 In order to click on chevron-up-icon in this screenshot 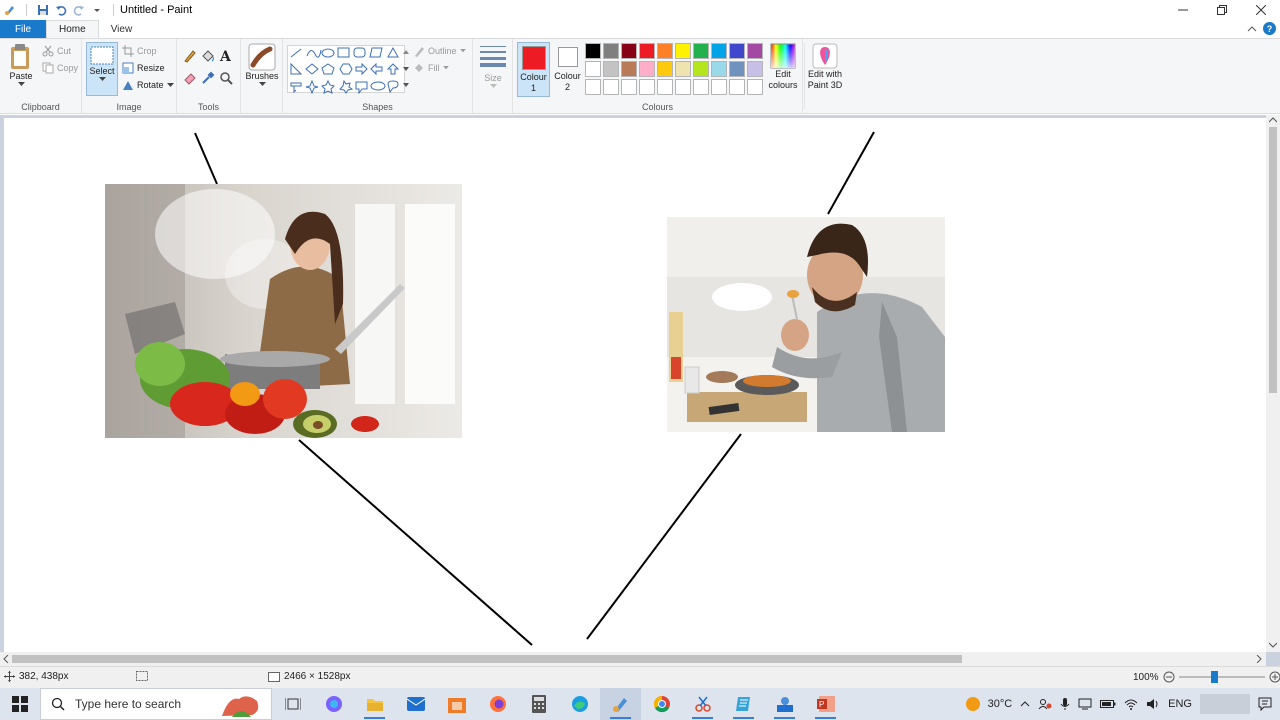, I will do `click(1025, 704)`.